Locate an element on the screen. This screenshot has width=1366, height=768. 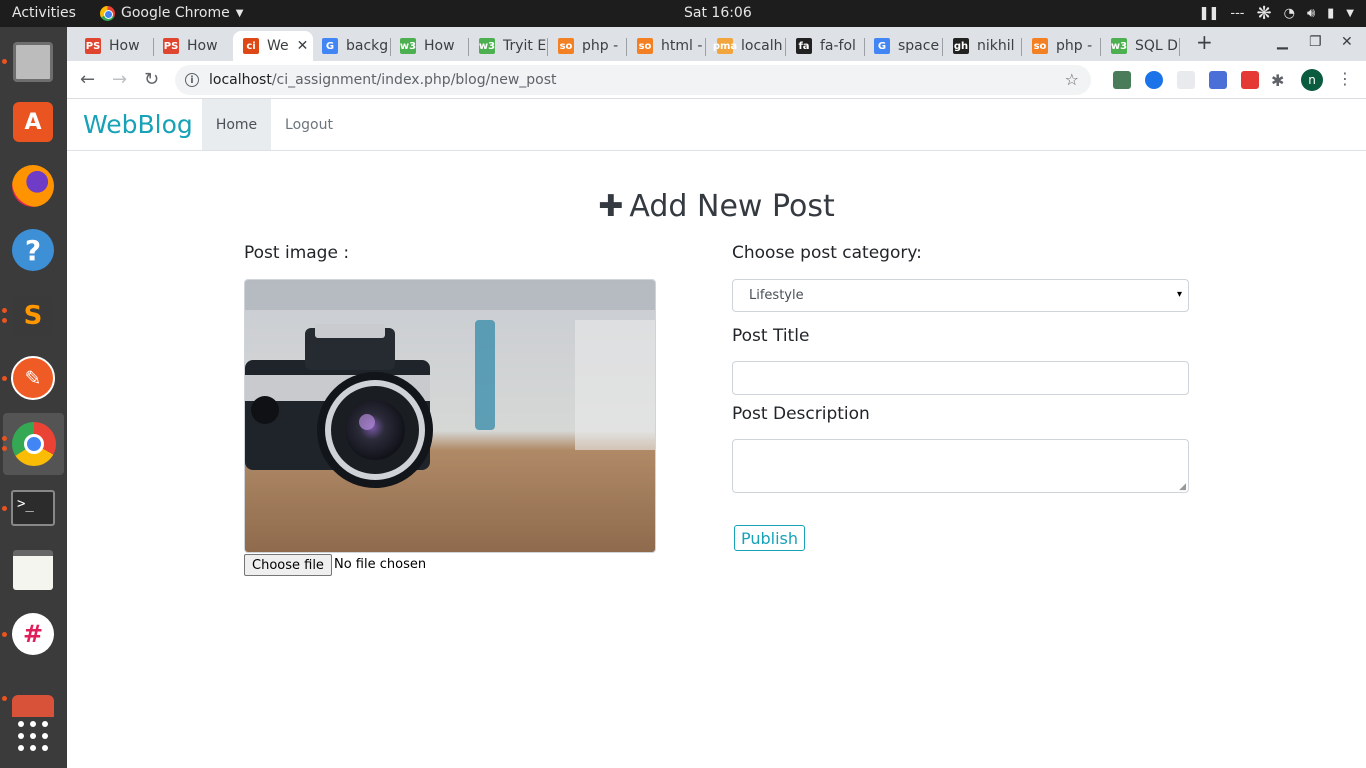
tab-title: How is located at coordinates (439, 46).